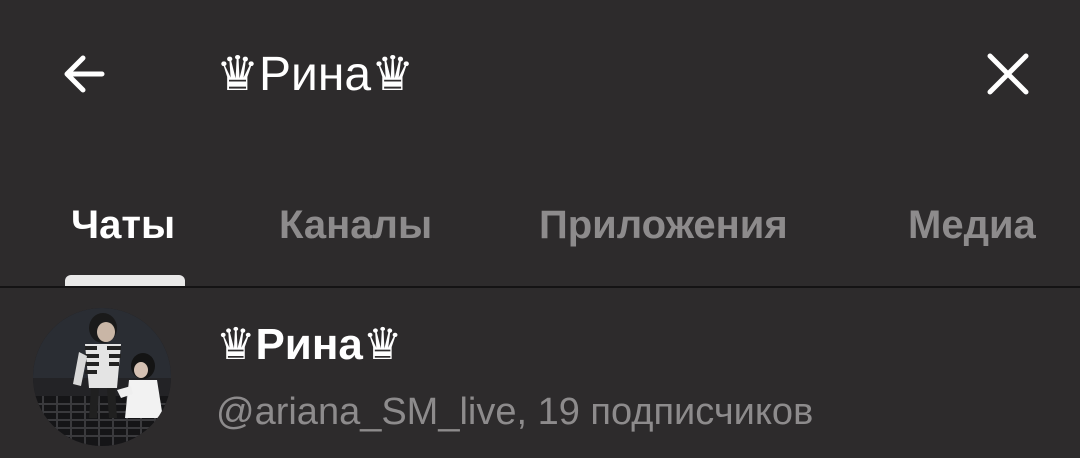 Image resolution: width=1080 pixels, height=458 pixels. I want to click on tab-channels: Каналы, so click(355, 225).